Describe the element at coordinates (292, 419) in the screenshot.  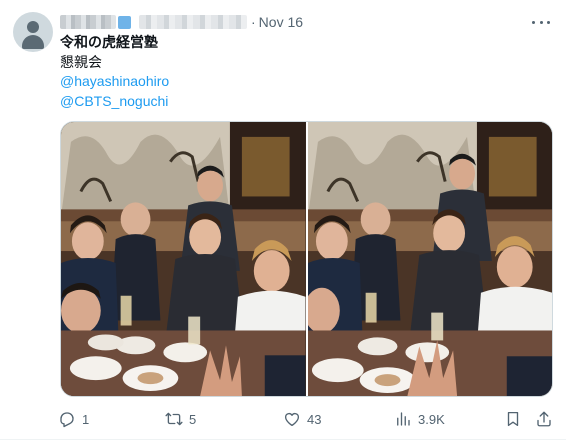
I see `heart-icon` at that location.